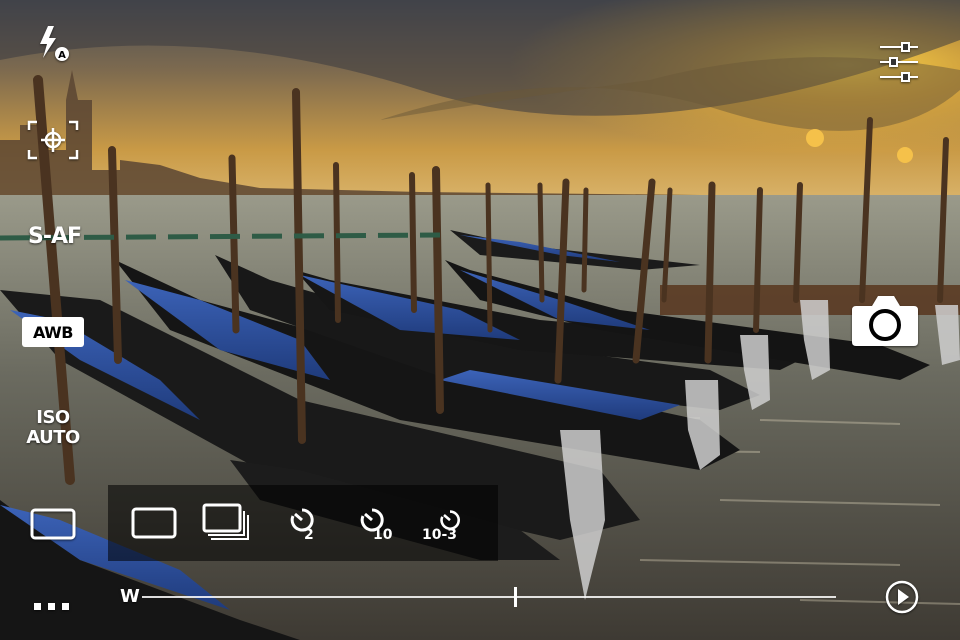 This screenshot has width=960, height=640. I want to click on flash-badge: A, so click(62, 55).